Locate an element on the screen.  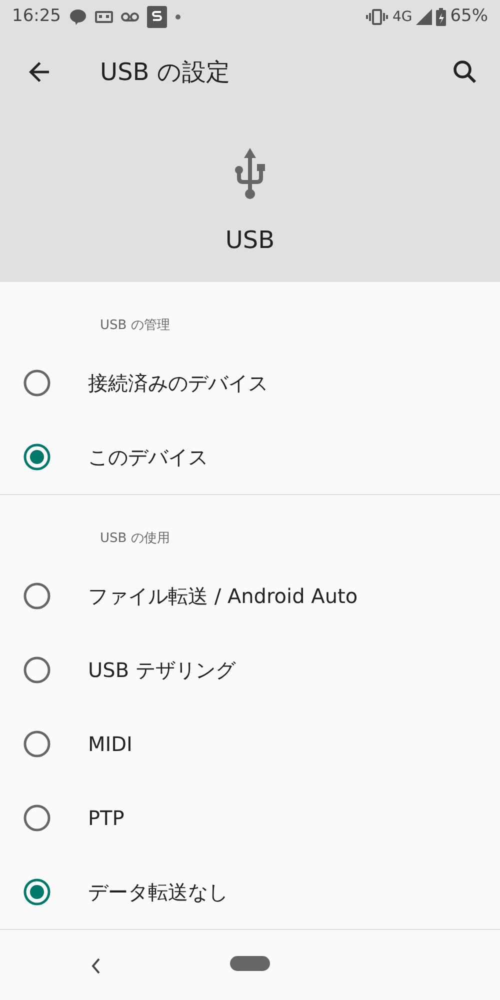
radio-option: USB テザリング is located at coordinates (250, 670).